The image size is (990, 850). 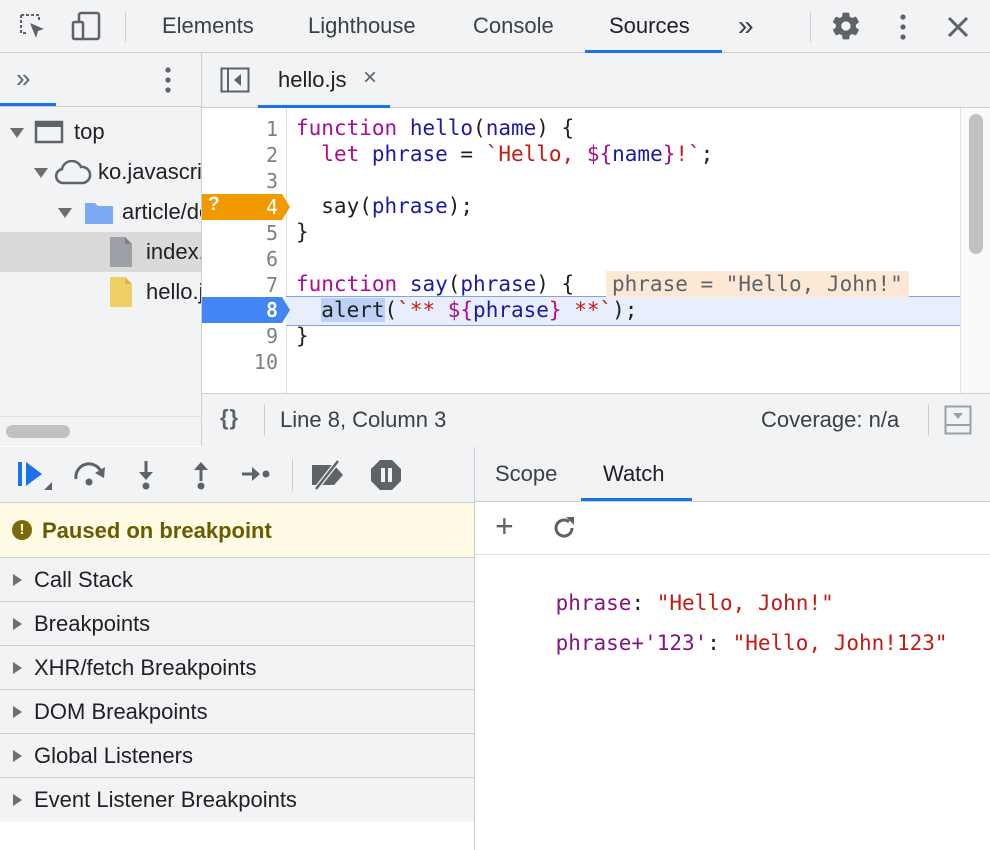 I want to click on line-number: 5, so click(x=240, y=233).